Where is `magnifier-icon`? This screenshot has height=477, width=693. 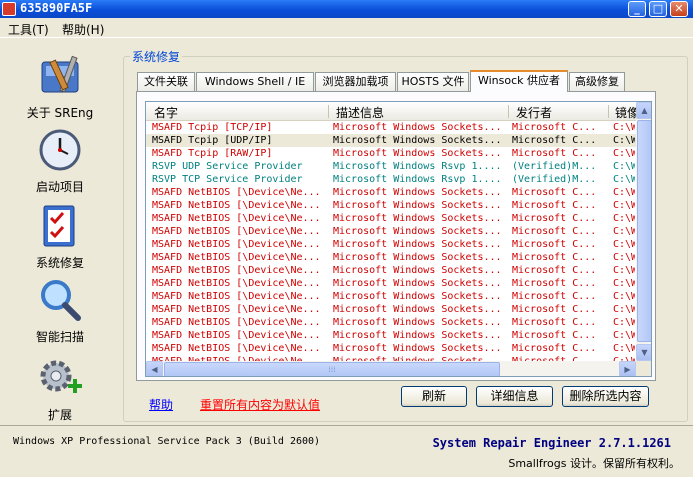 magnifier-icon is located at coordinates (61, 300).